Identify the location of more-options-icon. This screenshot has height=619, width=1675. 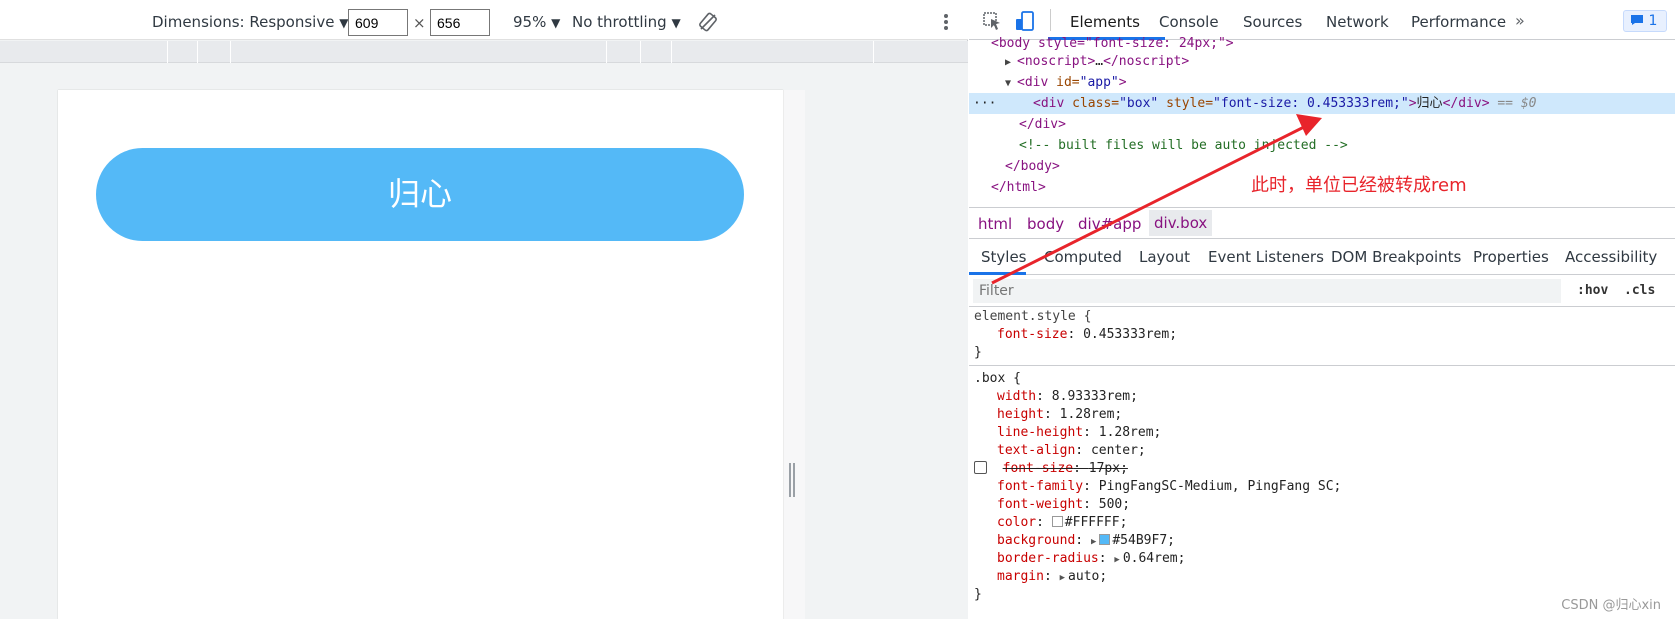
(946, 22).